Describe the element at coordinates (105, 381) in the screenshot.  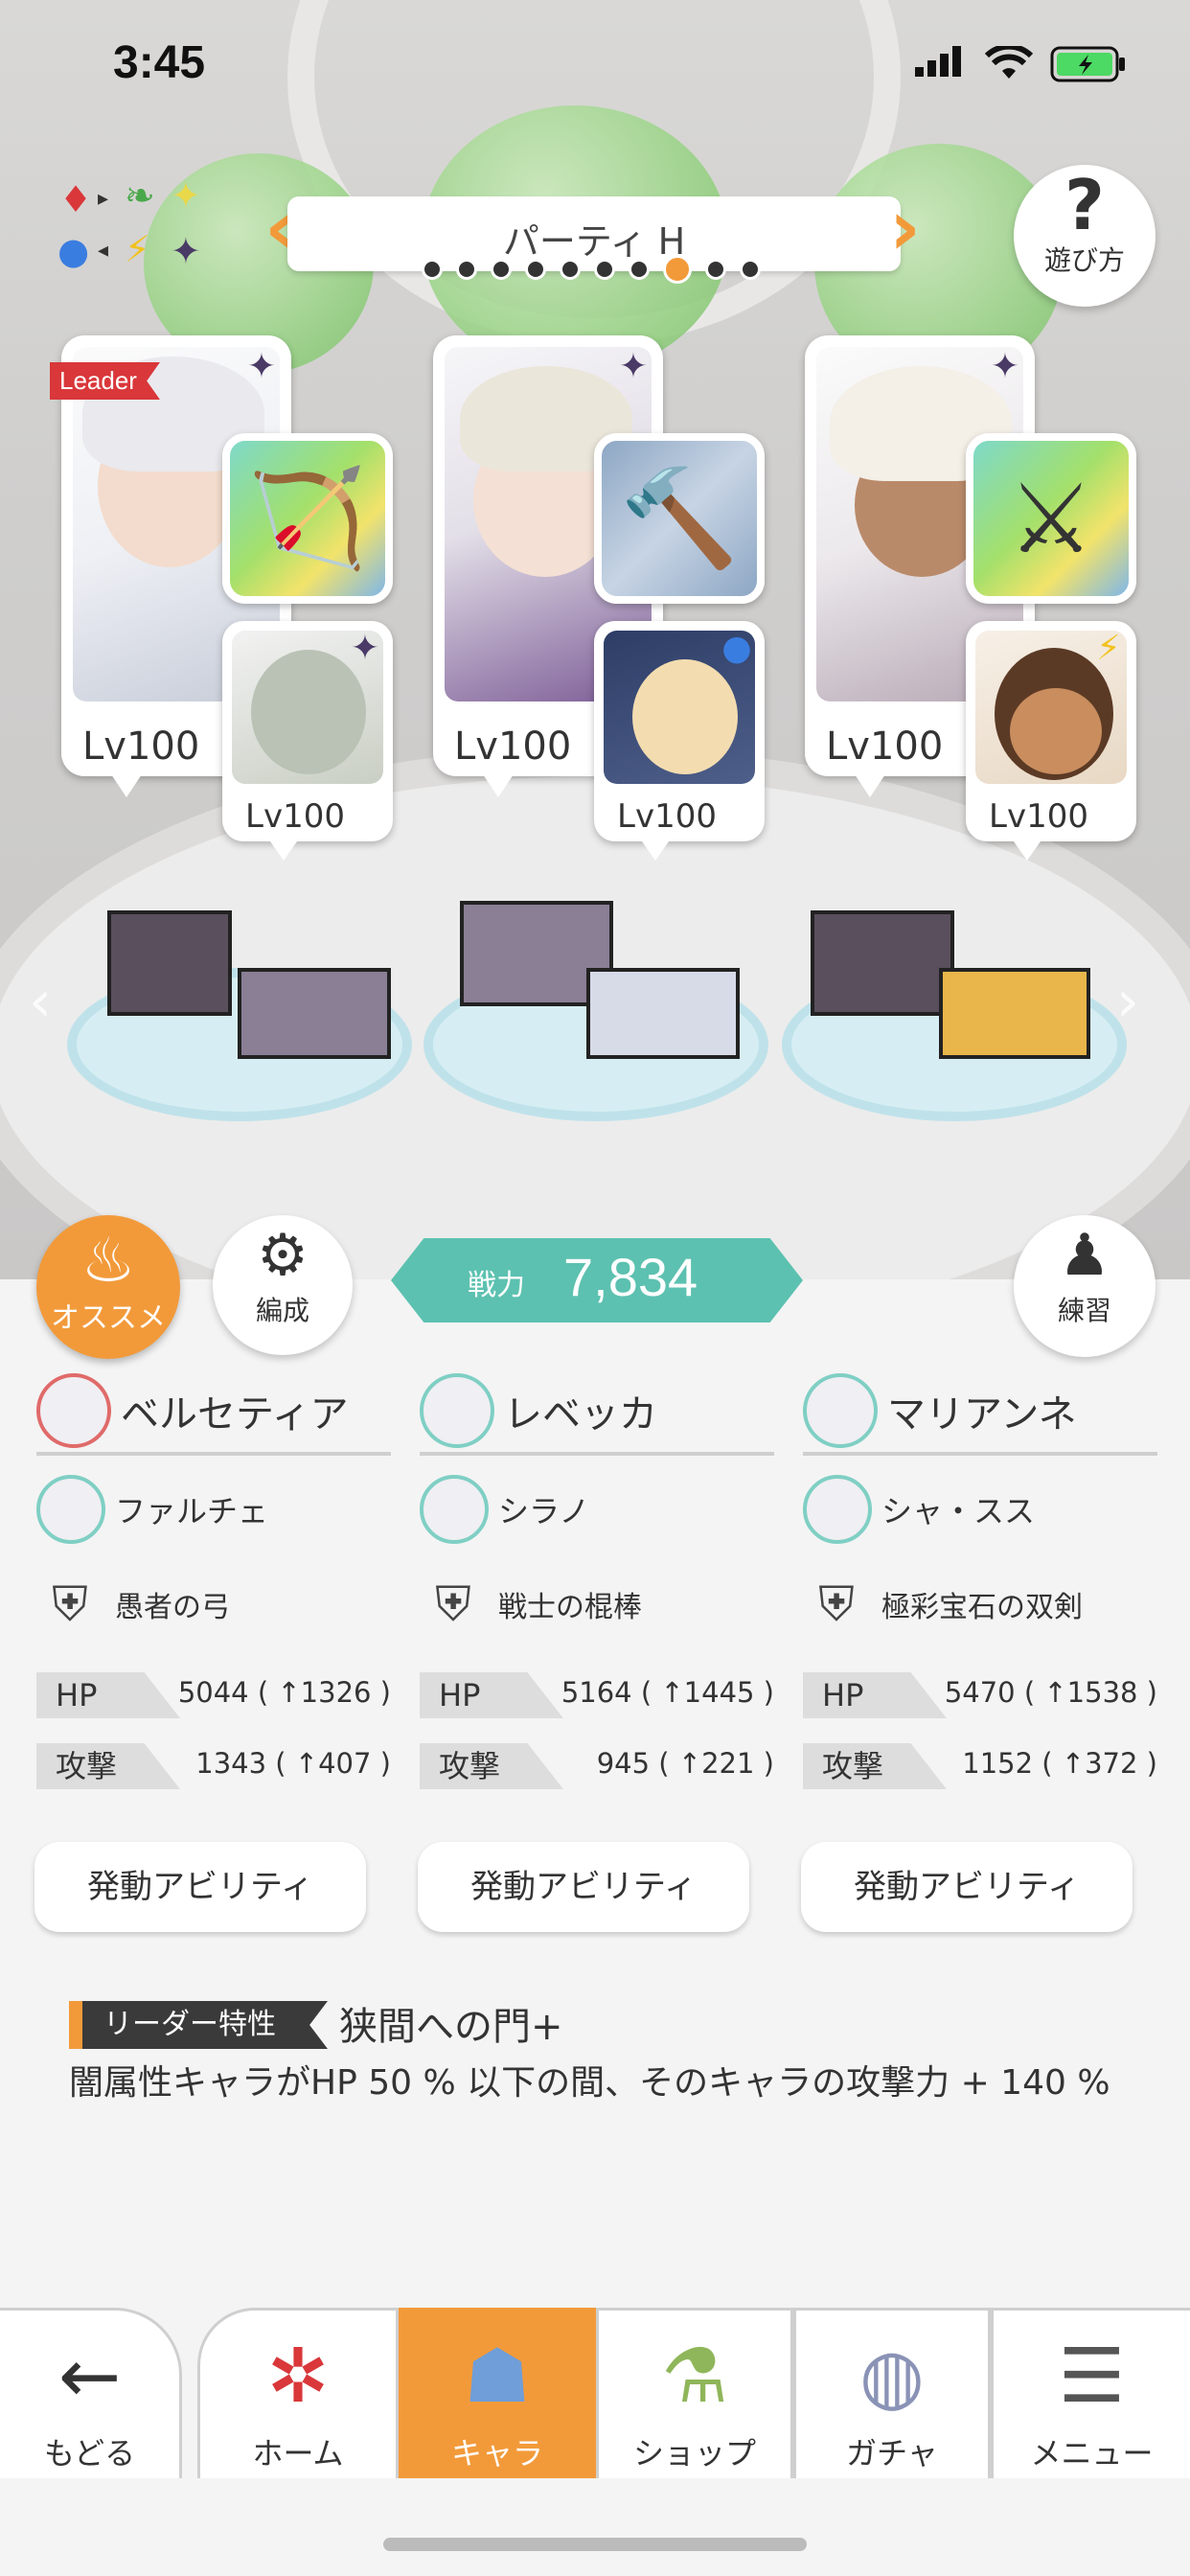
I see `leader-tag: Leader` at that location.